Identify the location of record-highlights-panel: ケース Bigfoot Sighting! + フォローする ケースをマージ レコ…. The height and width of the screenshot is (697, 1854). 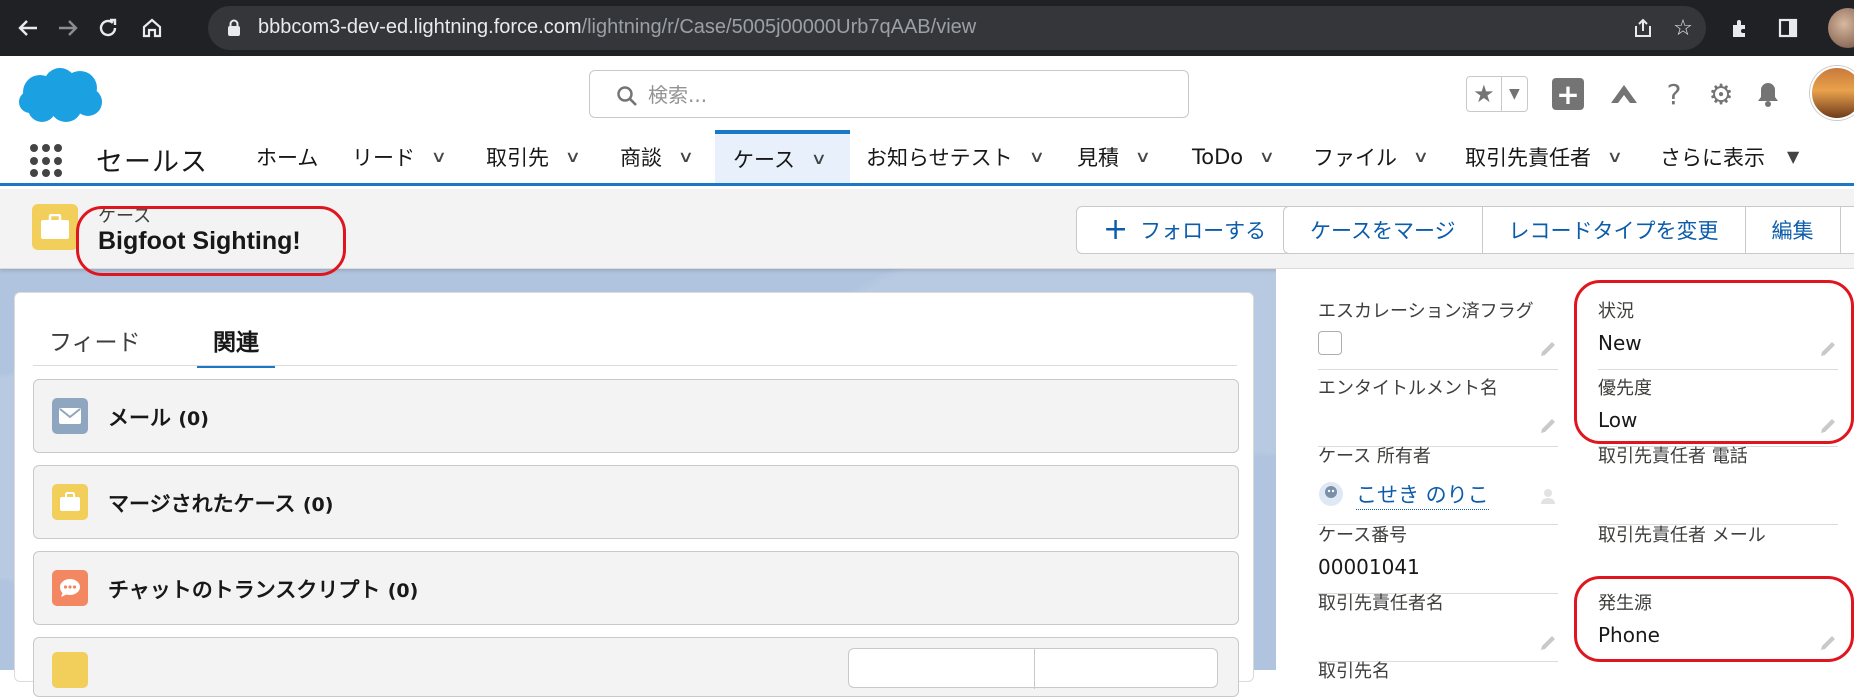
(927, 229).